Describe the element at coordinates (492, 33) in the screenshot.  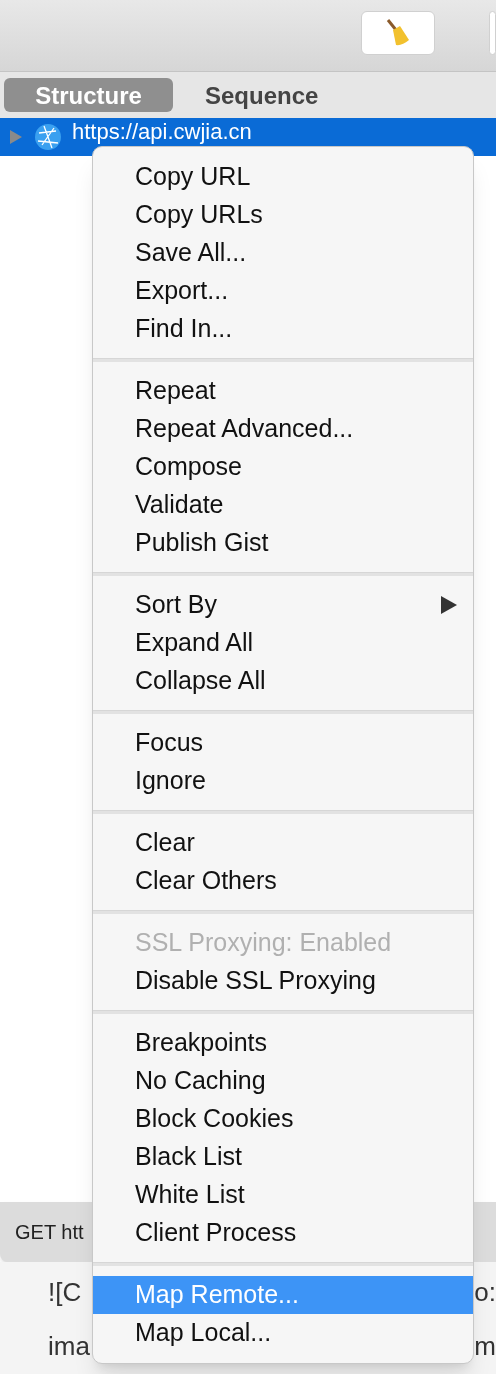
I see `toolbar-button` at that location.